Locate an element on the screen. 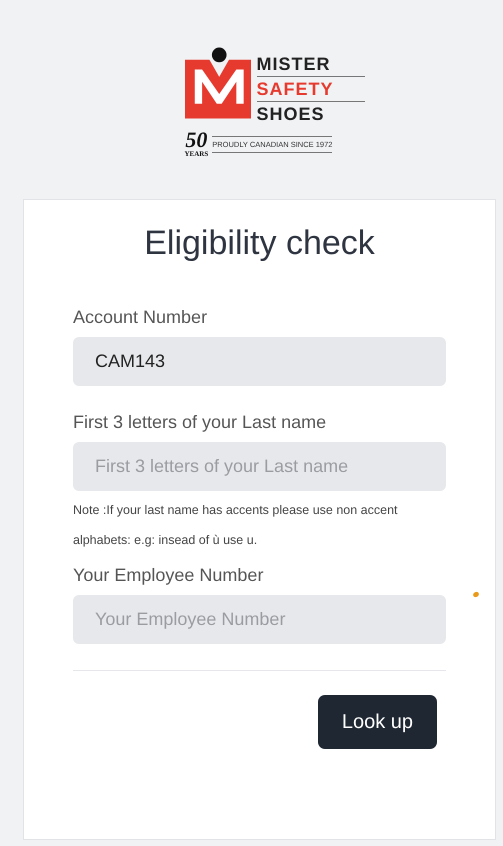  field-label: Account Number is located at coordinates (140, 317).